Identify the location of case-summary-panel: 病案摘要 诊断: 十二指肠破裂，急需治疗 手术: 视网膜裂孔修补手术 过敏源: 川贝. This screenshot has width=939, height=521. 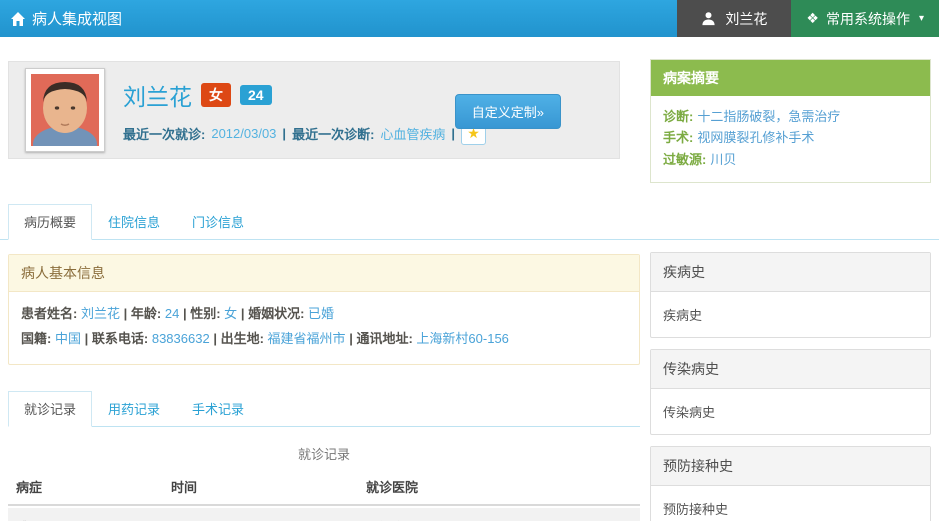
(790, 121).